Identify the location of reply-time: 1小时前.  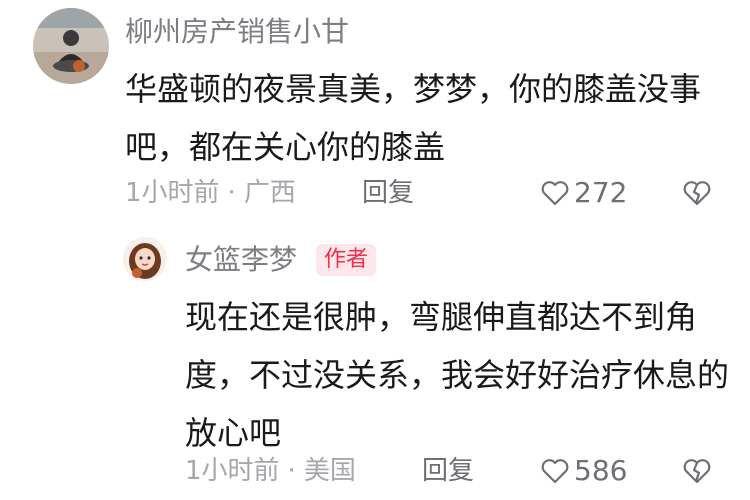
(232, 471).